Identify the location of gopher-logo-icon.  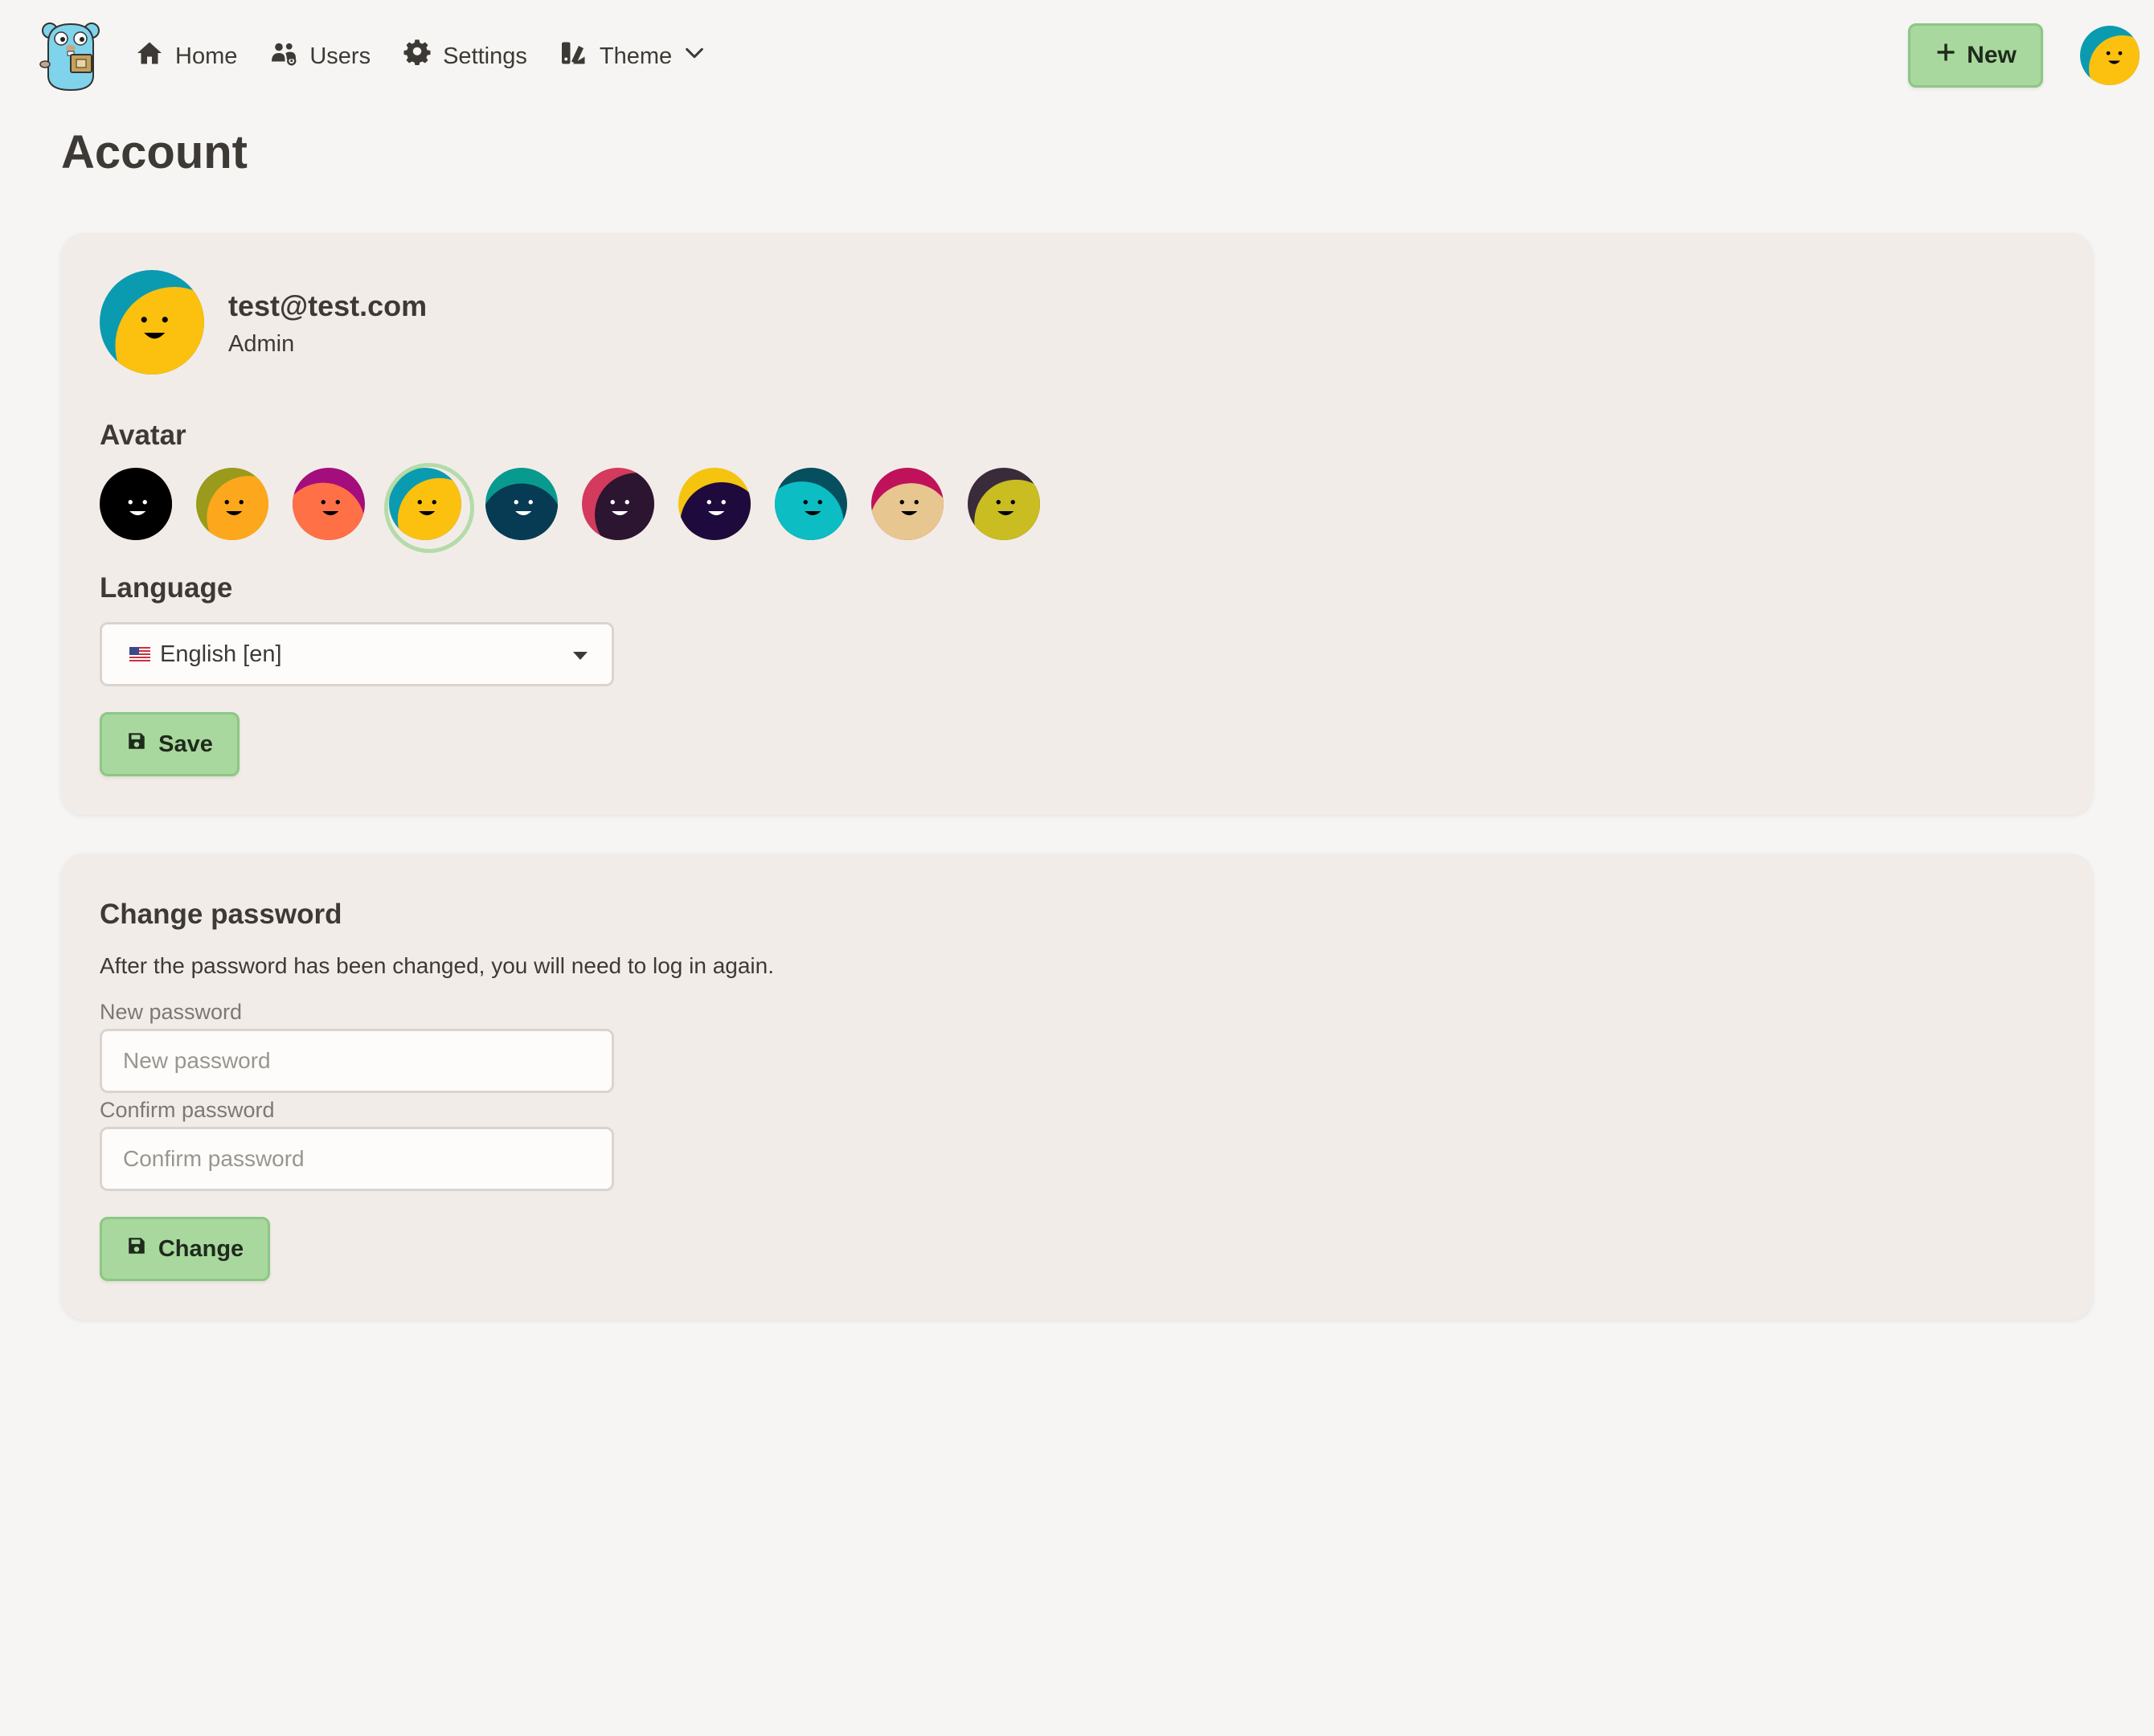
(71, 55).